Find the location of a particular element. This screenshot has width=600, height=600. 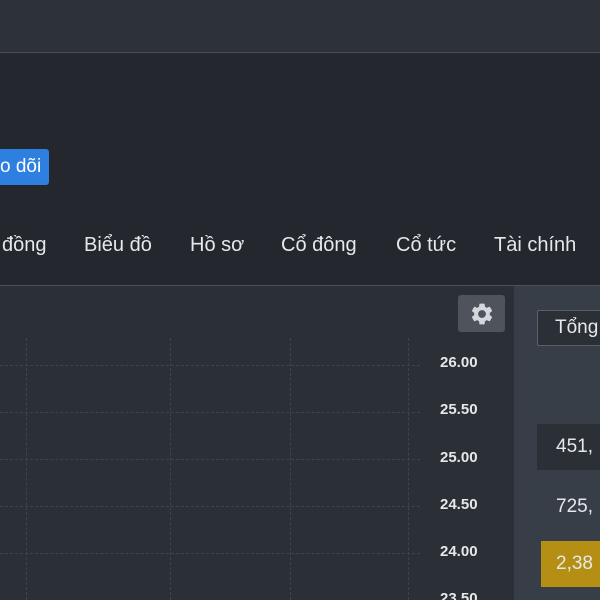

total-select: Tổng is located at coordinates (568, 328).